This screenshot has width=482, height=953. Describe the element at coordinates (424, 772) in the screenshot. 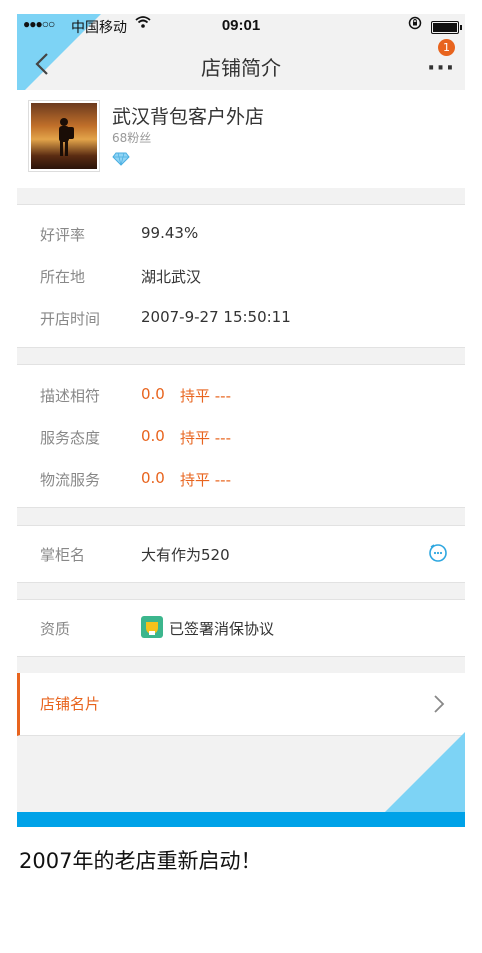

I see `corner-decoration-bottom` at that location.